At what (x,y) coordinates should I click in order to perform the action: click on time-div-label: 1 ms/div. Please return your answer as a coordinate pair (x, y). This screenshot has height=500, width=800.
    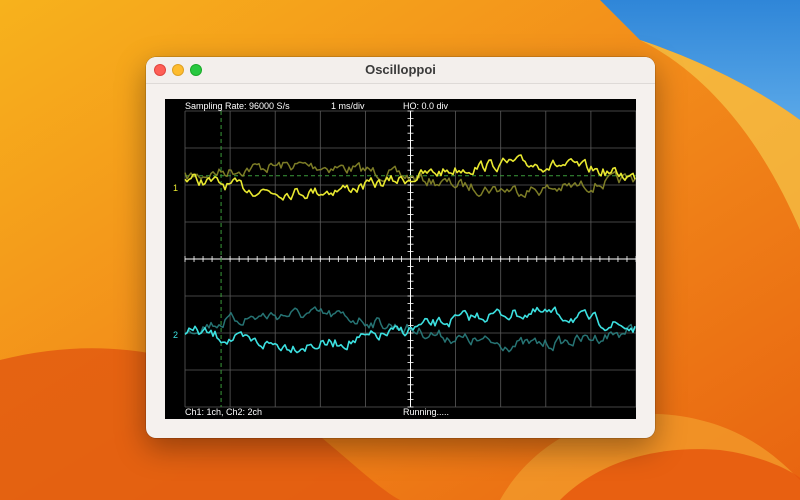
    Looking at the image, I should click on (348, 106).